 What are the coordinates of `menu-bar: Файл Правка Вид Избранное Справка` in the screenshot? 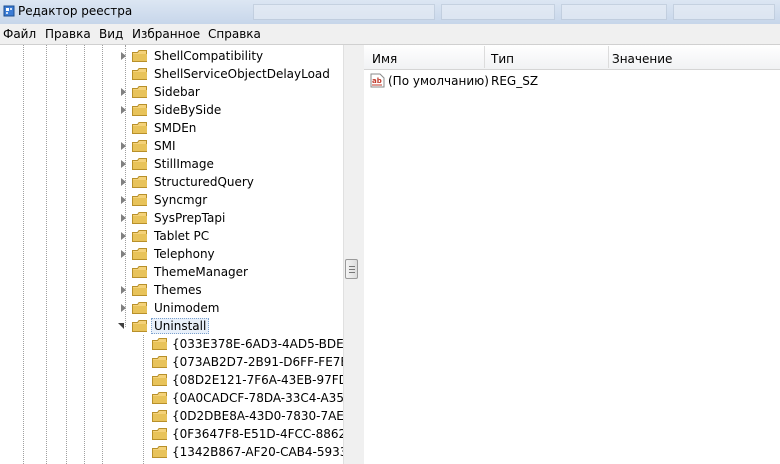 It's located at (390, 34).